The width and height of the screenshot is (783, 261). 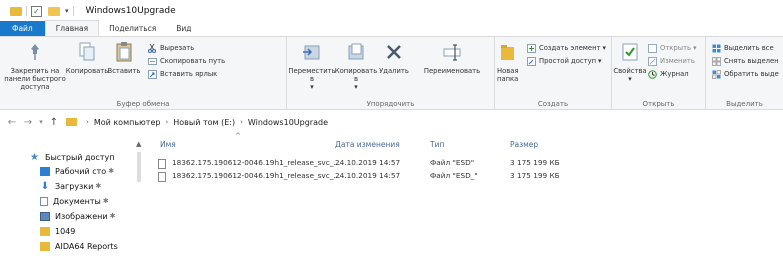 What do you see at coordinates (356, 66) in the screenshot?
I see `copy-to-button: Копировать в ▾` at bounding box center [356, 66].